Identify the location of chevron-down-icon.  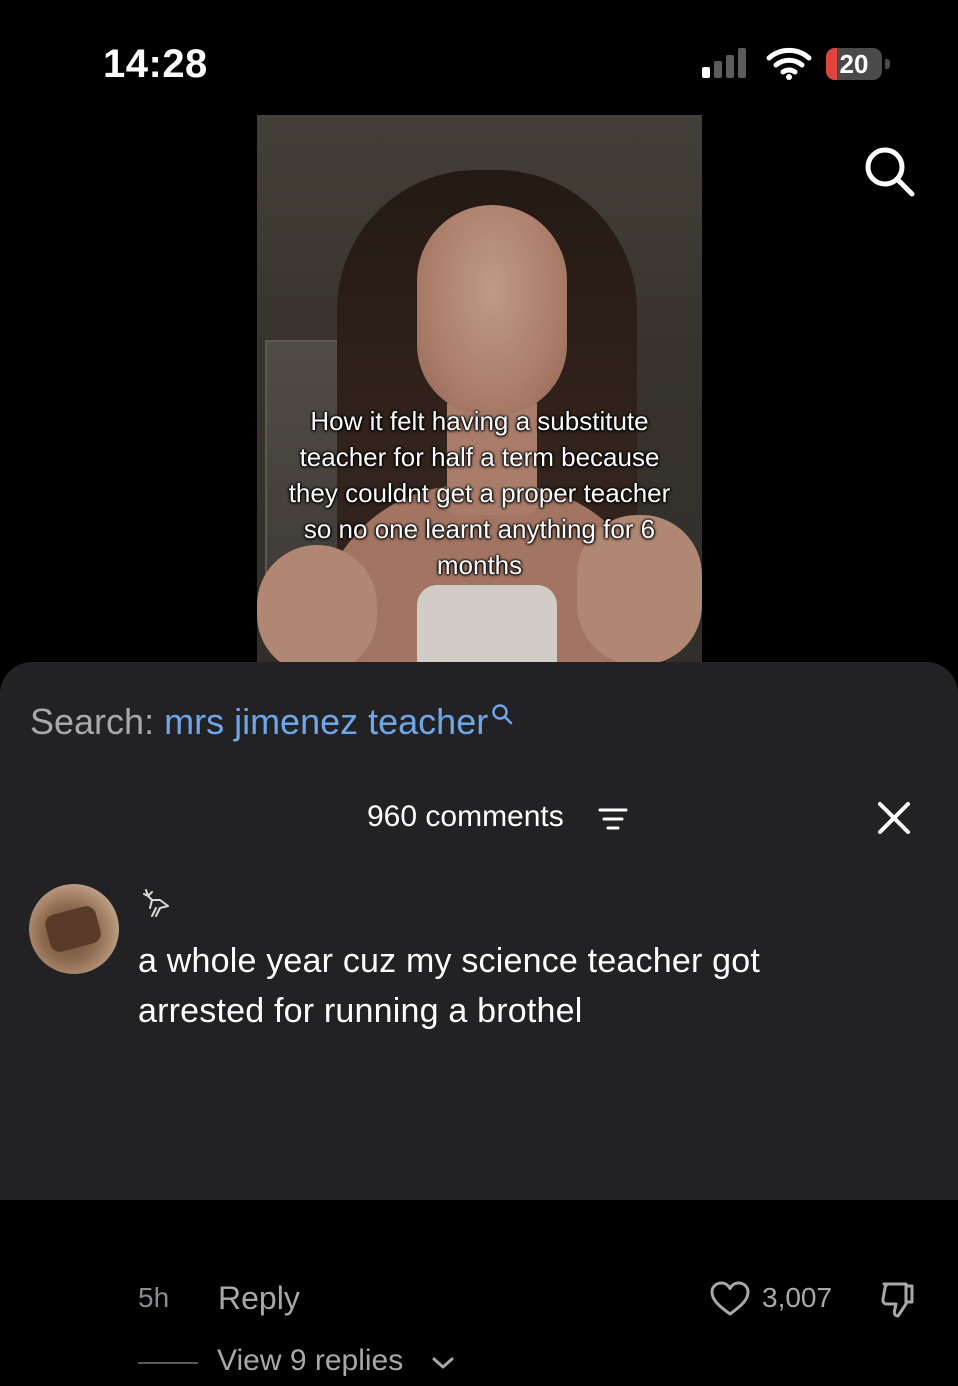
(443, 1363).